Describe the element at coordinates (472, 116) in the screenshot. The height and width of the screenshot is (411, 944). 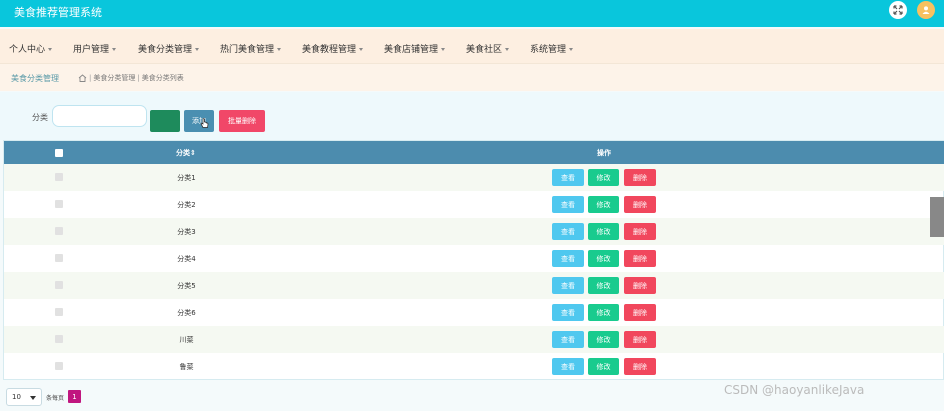
I see `search-bar: 分类 添加 批量删除` at that location.